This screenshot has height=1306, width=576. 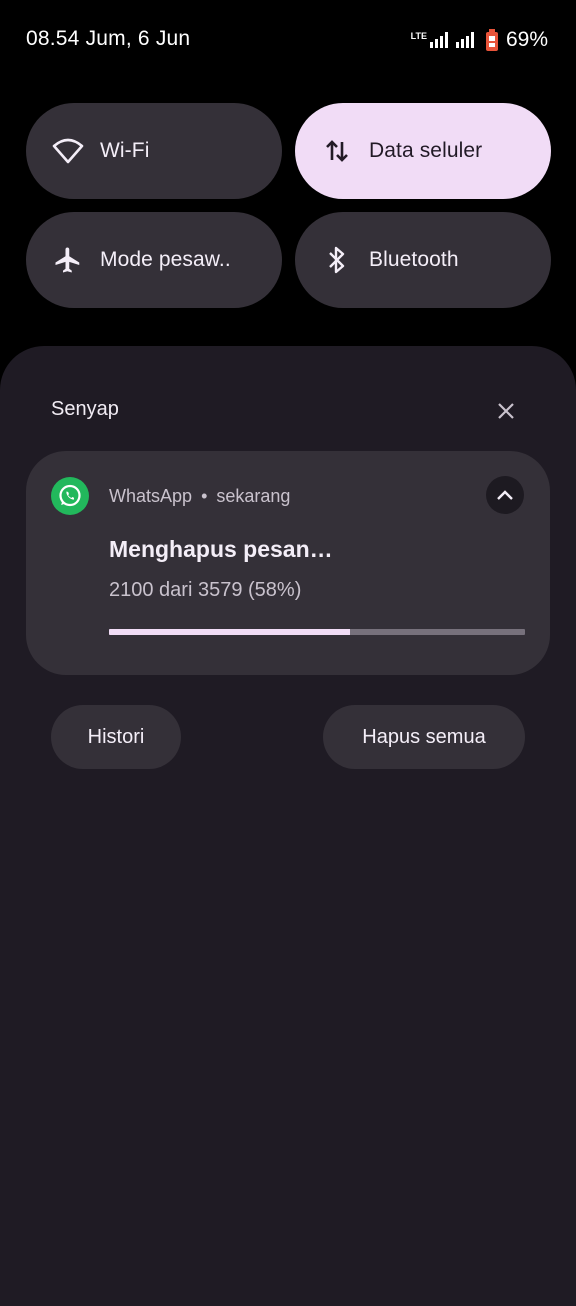 What do you see at coordinates (288, 40) in the screenshot?
I see `status-bar: 08.54 Jum, 6 Jun LTE 69%` at bounding box center [288, 40].